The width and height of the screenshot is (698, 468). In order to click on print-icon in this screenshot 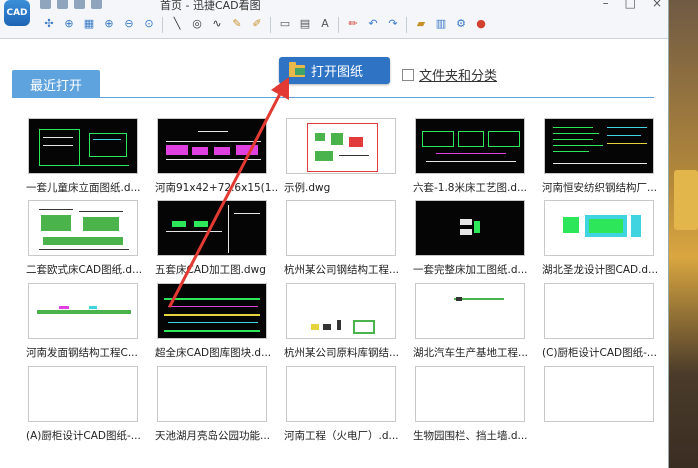, I will do `click(96, 4)`.